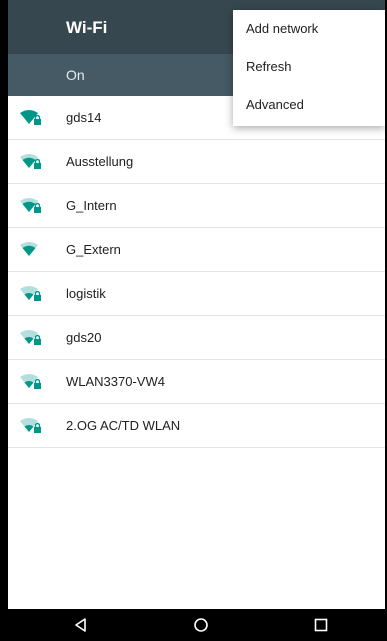 The height and width of the screenshot is (641, 387). What do you see at coordinates (196, 338) in the screenshot?
I see `network-row: gds20` at bounding box center [196, 338].